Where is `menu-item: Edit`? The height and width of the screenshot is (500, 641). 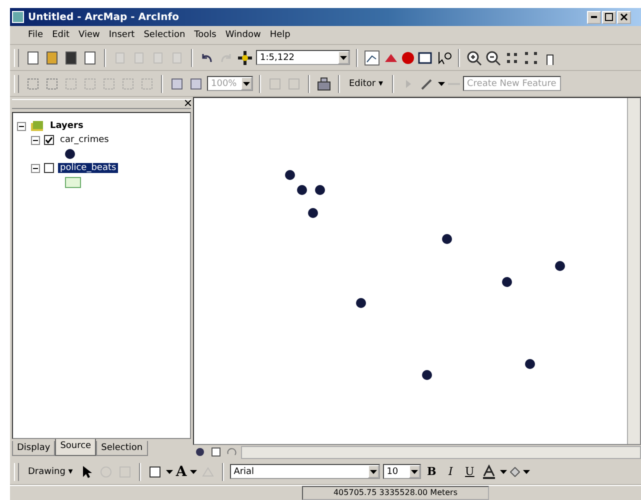
menu-item: Edit is located at coordinates (61, 35).